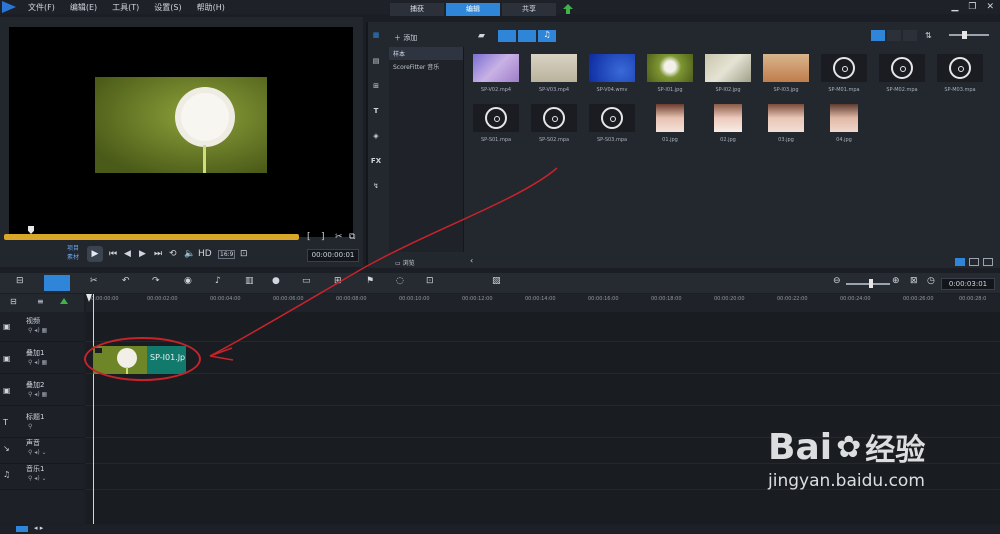 The width and height of the screenshot is (1000, 534). What do you see at coordinates (57, 283) in the screenshot?
I see `timeline-view-icon` at bounding box center [57, 283].